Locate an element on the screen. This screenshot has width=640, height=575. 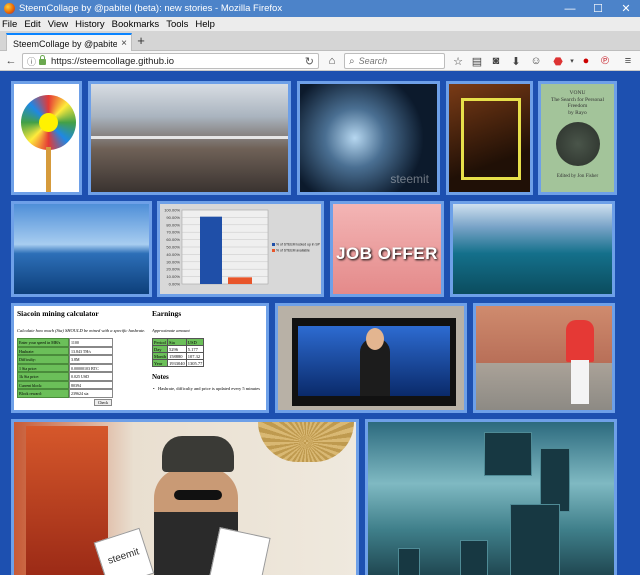
sia-field-label: Current block: is located at coordinates (43, 384).